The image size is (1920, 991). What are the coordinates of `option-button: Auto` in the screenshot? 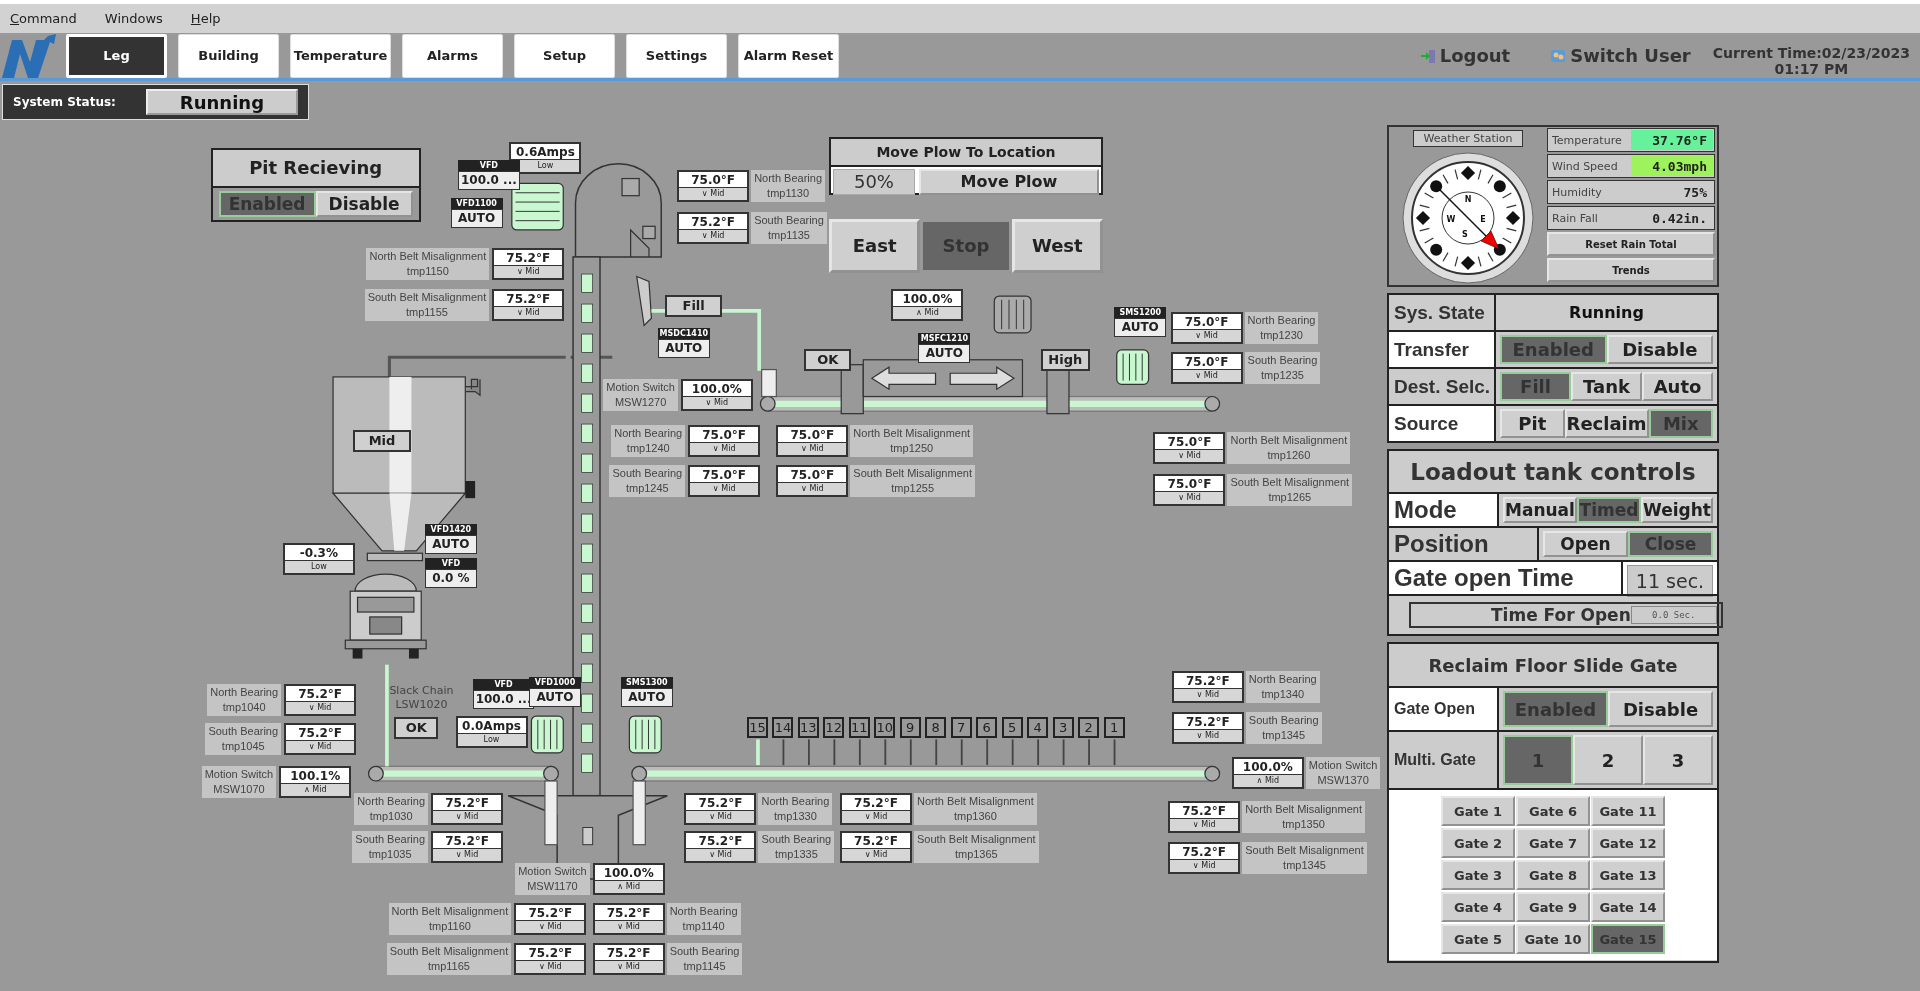 It's located at (1677, 386).